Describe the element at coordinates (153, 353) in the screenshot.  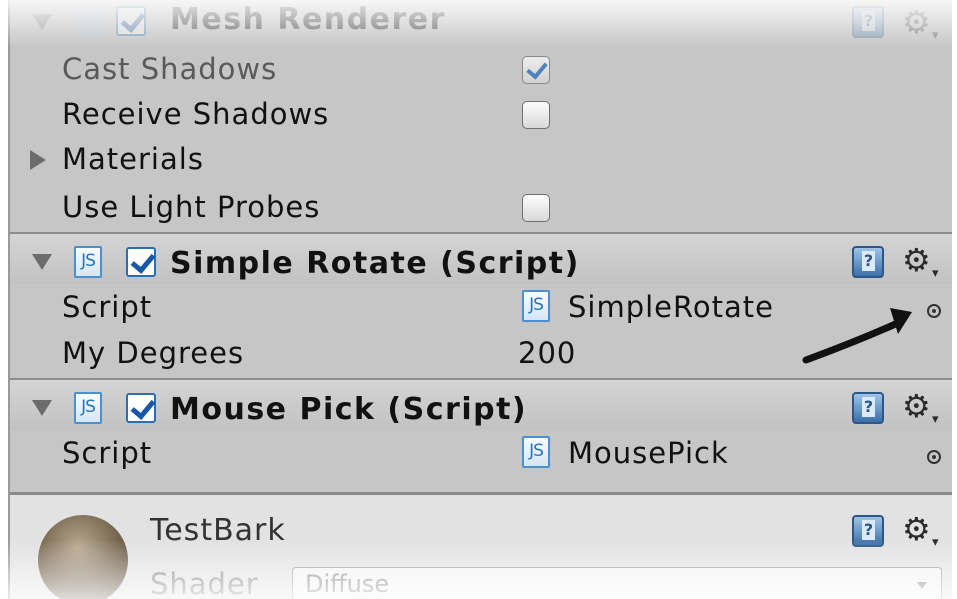
I see `my-degrees-label: My Degrees` at that location.